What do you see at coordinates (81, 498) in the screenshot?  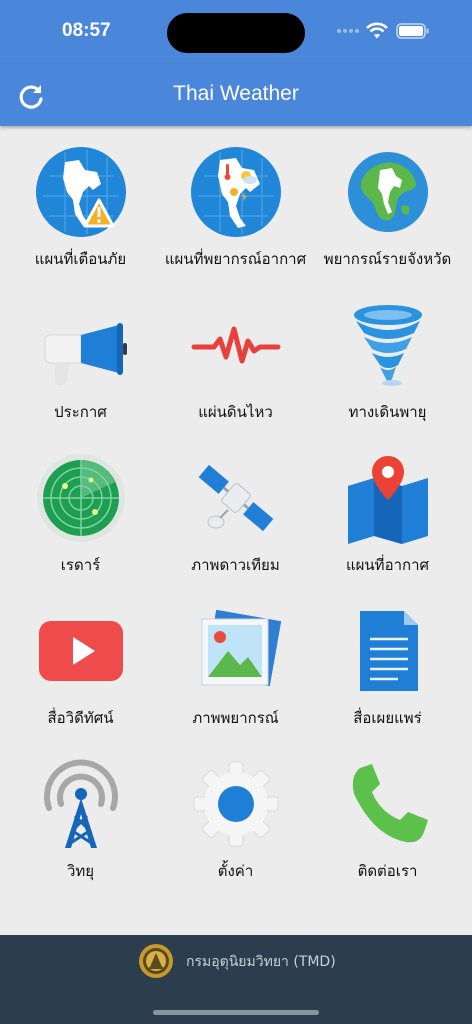 I see `radar-icon` at bounding box center [81, 498].